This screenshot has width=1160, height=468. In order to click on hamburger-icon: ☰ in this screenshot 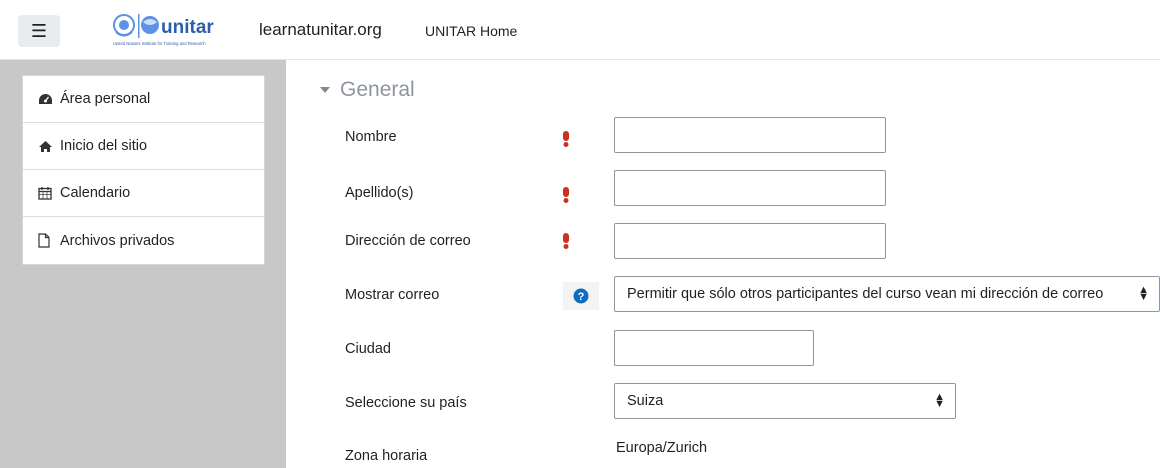, I will do `click(39, 30)`.